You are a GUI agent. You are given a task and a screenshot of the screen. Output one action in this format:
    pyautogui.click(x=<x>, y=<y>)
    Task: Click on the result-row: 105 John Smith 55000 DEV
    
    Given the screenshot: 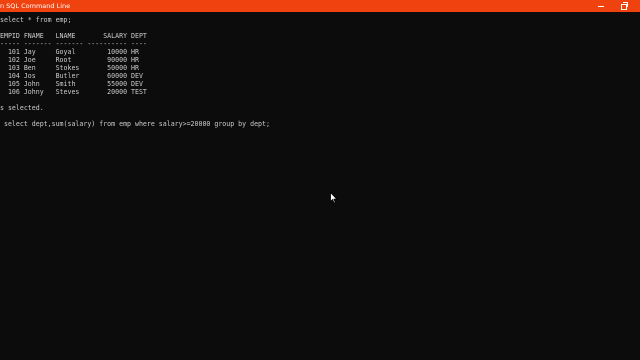 What is the action you would take?
    pyautogui.click(x=71, y=84)
    